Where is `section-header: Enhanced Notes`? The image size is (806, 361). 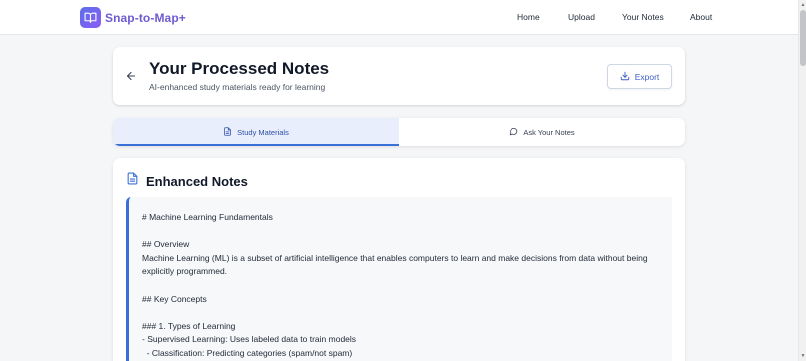 section-header: Enhanced Notes is located at coordinates (187, 181).